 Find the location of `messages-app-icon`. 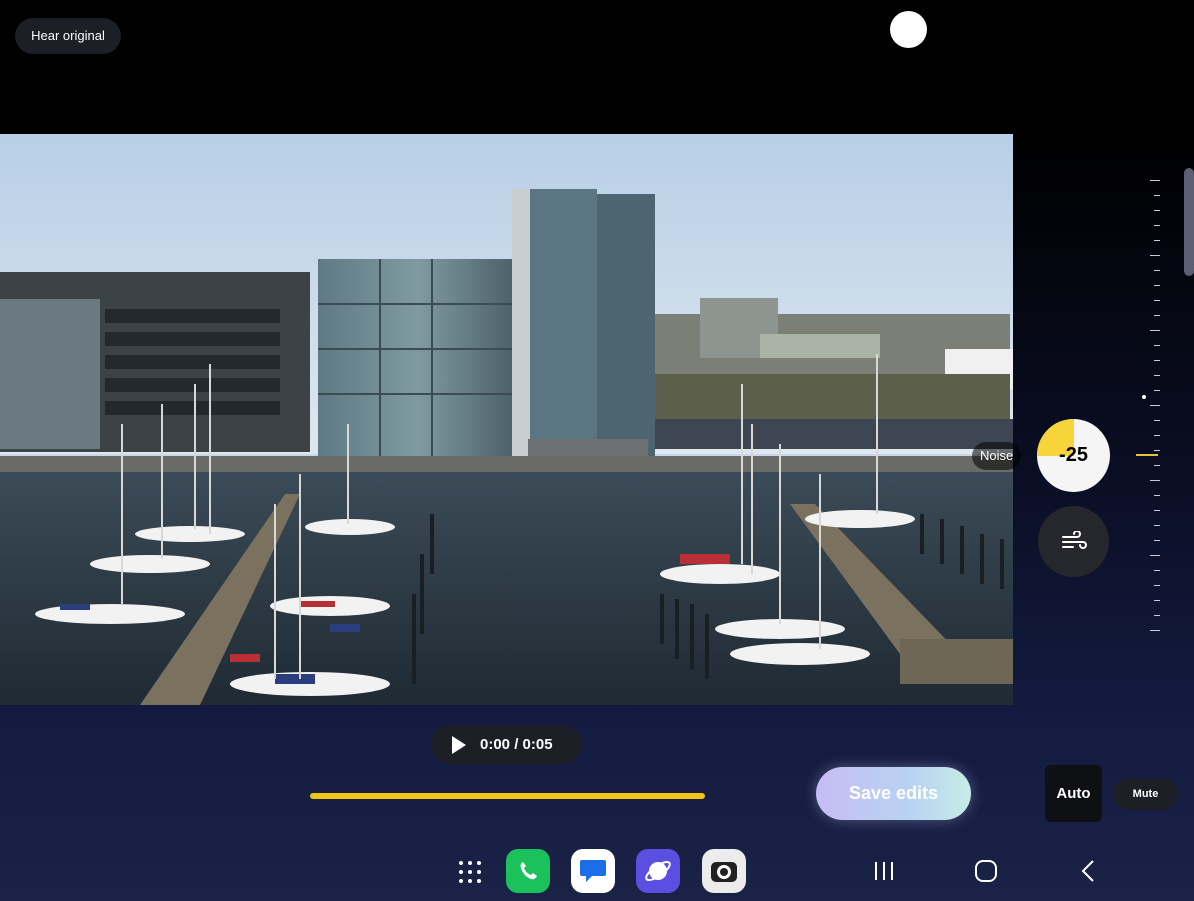

messages-app-icon is located at coordinates (593, 871).